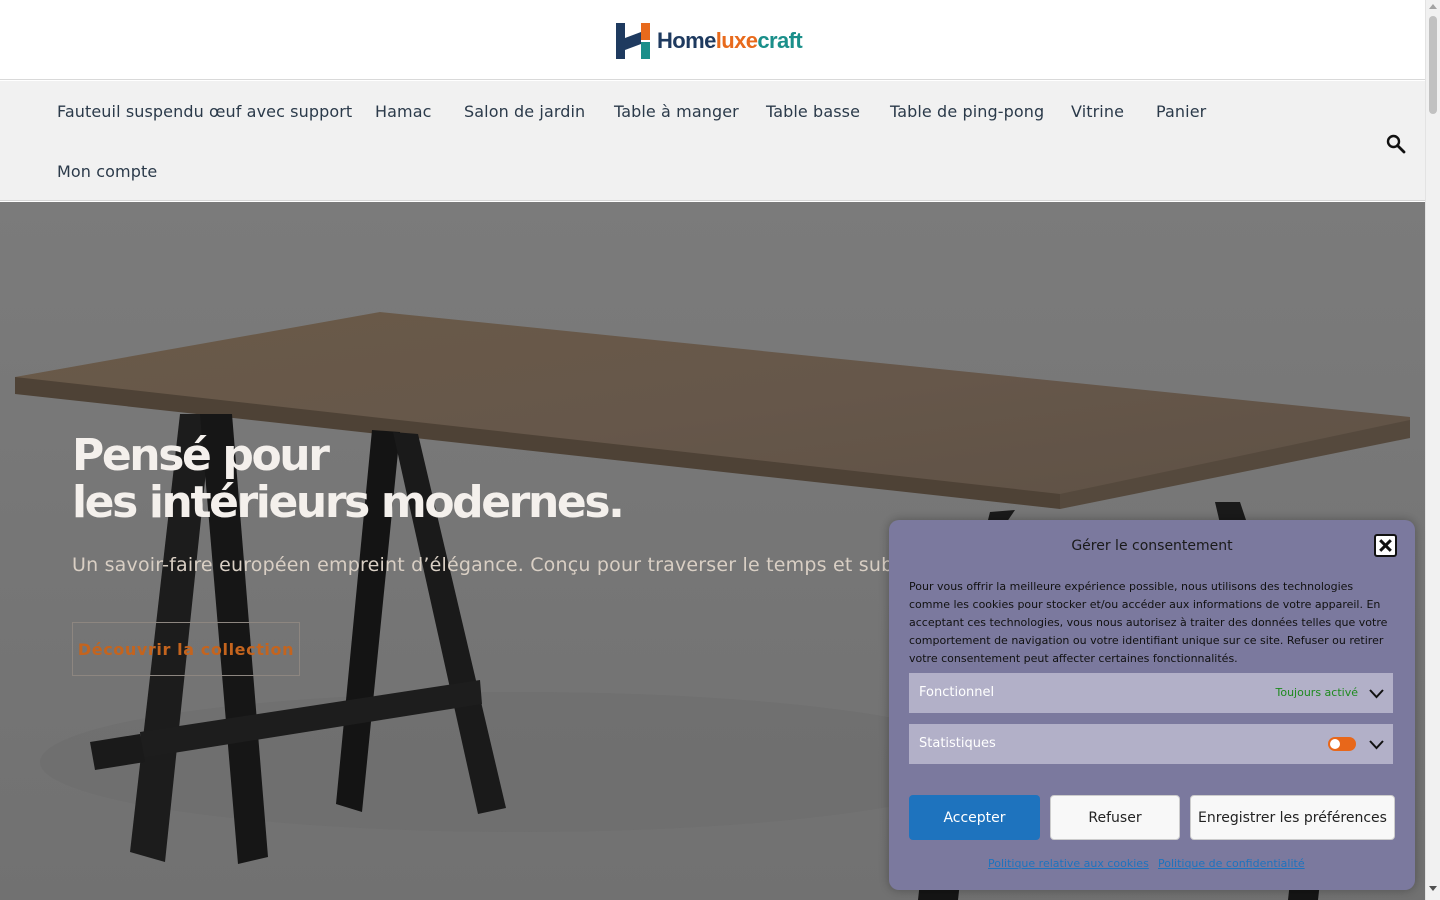 The height and width of the screenshot is (900, 1440). What do you see at coordinates (524, 111) in the screenshot?
I see `nav-item-salon-de-jardin: Salon de jardin` at bounding box center [524, 111].